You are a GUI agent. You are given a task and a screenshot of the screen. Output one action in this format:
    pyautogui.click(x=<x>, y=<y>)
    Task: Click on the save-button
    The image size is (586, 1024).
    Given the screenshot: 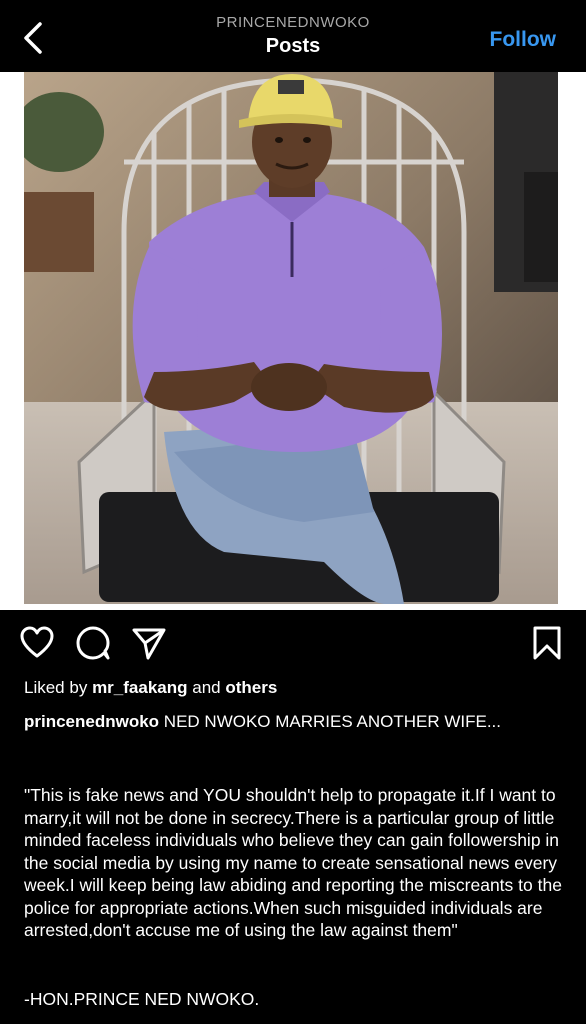 What is the action you would take?
    pyautogui.click(x=547, y=643)
    